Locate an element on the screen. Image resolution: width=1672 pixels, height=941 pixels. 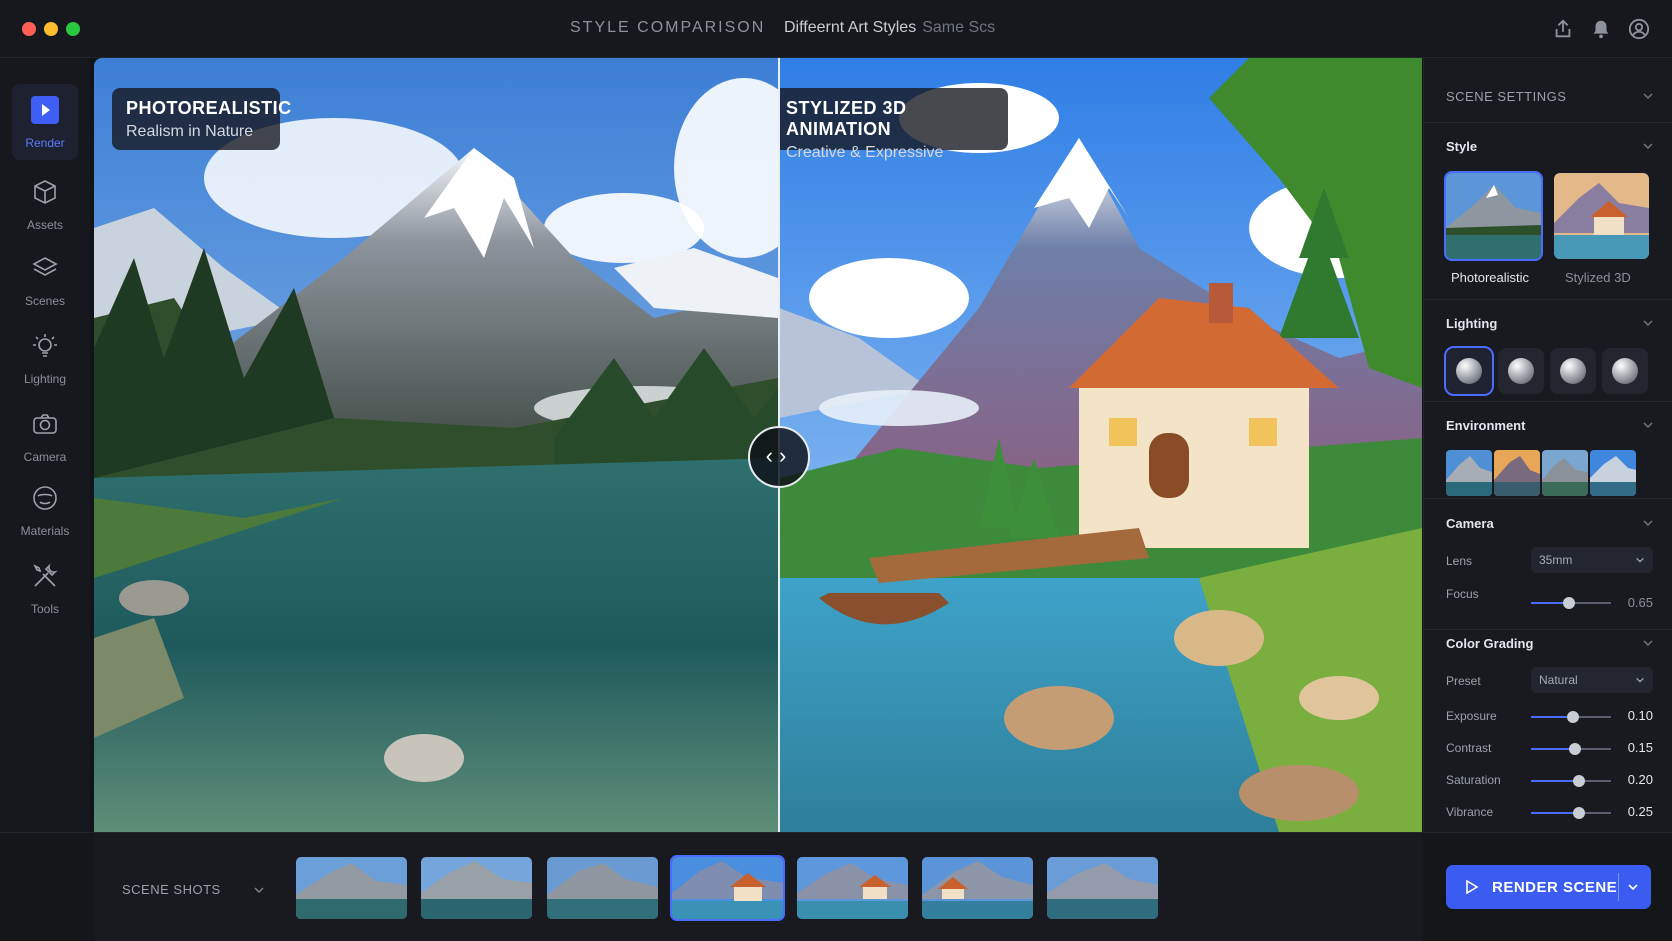
style-option-photorealistic is located at coordinates (1493, 216).